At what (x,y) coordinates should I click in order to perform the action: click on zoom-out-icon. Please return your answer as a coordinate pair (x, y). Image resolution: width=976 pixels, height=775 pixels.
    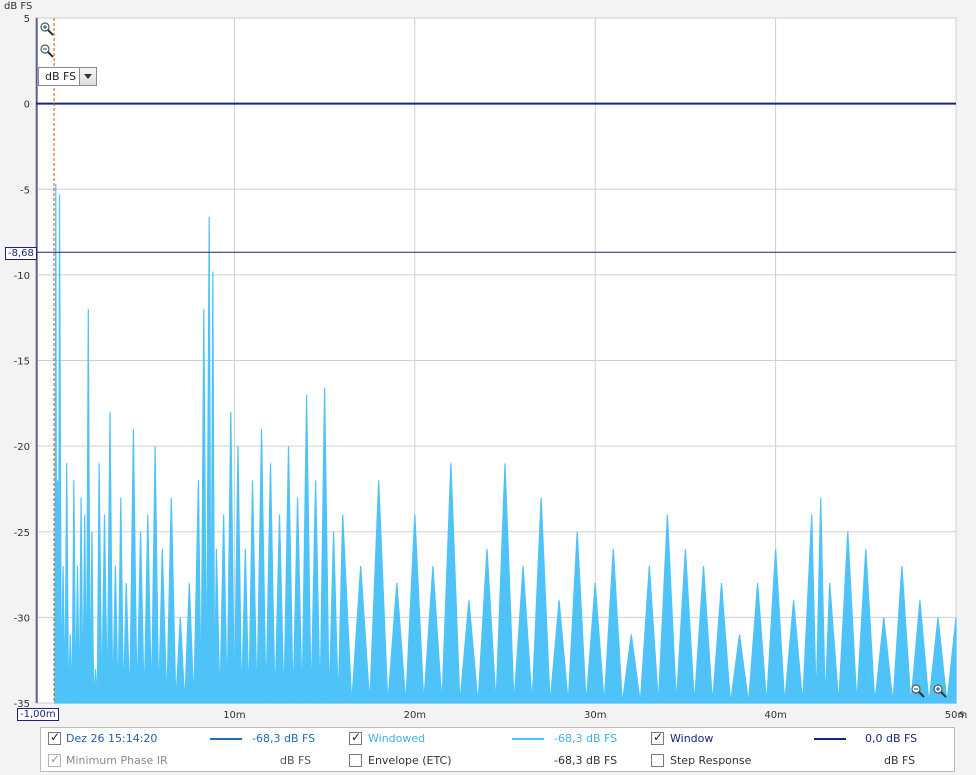
    Looking at the image, I should click on (47, 51).